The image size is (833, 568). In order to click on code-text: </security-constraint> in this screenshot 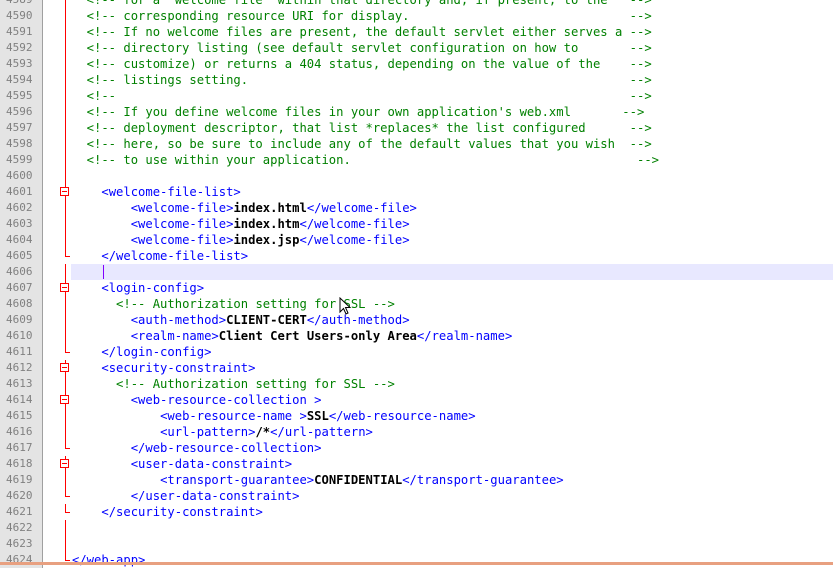, I will do `click(167, 512)`.